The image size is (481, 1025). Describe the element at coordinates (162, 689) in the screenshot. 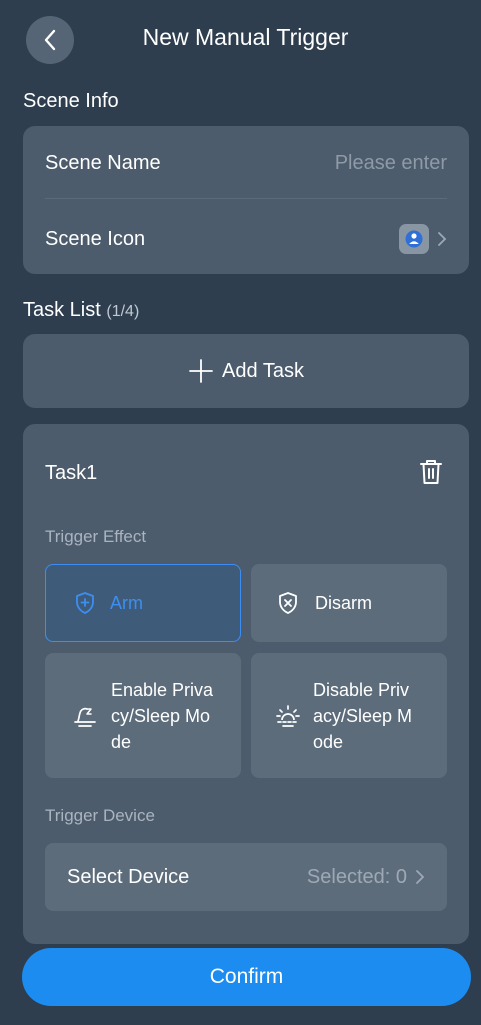

I see `label-line: Enable Priva` at that location.